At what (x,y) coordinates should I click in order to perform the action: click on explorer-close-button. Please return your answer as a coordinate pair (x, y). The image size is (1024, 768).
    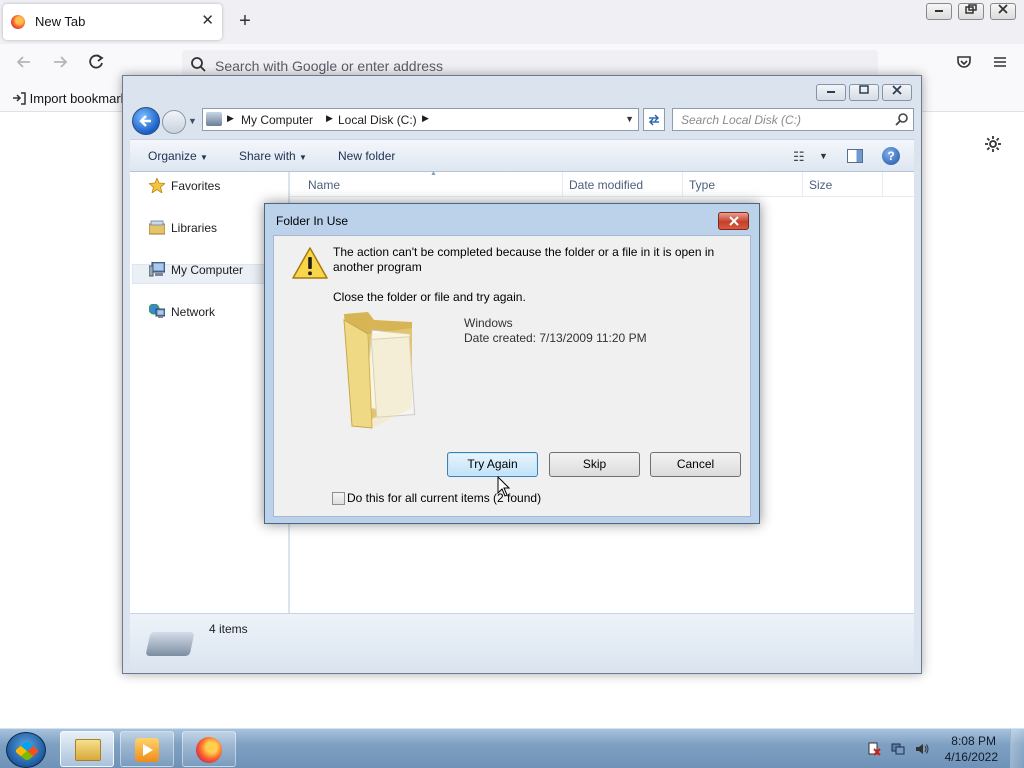
    Looking at the image, I should click on (897, 92).